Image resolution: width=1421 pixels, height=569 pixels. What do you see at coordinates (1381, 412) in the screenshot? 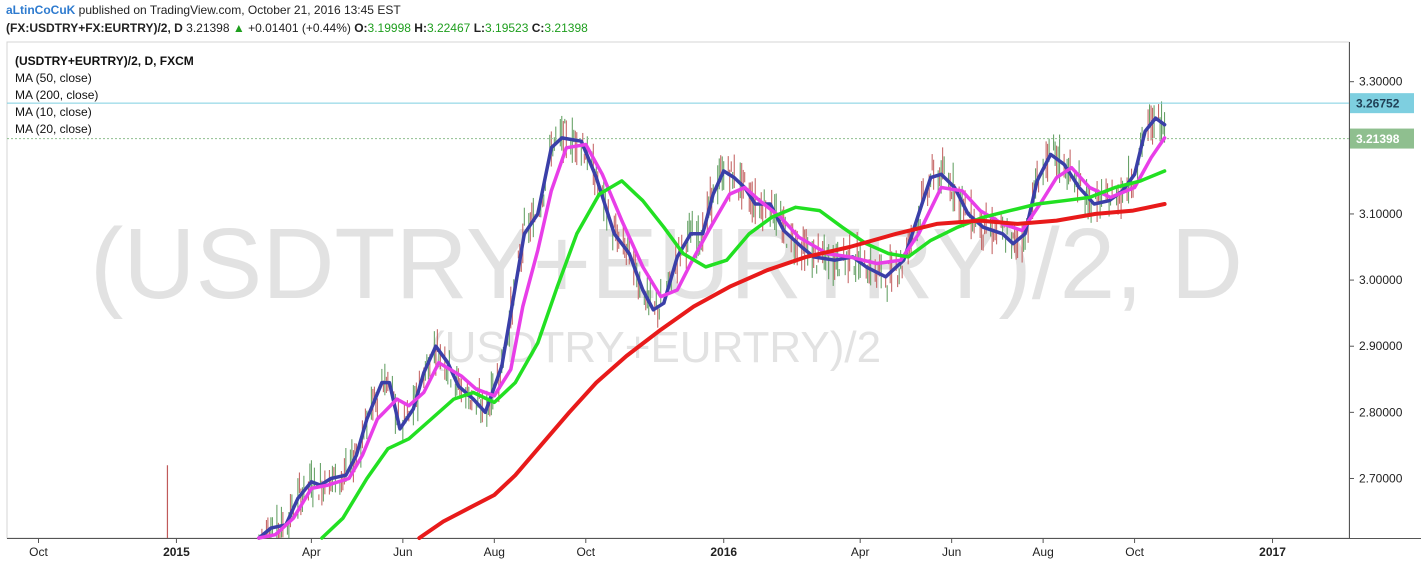
I see `y-tick-label: 2.80000` at bounding box center [1381, 412].